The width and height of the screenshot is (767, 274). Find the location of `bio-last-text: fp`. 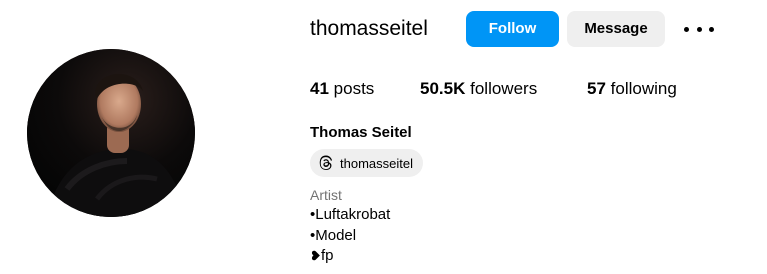

bio-last-text: fp is located at coordinates (327, 255).